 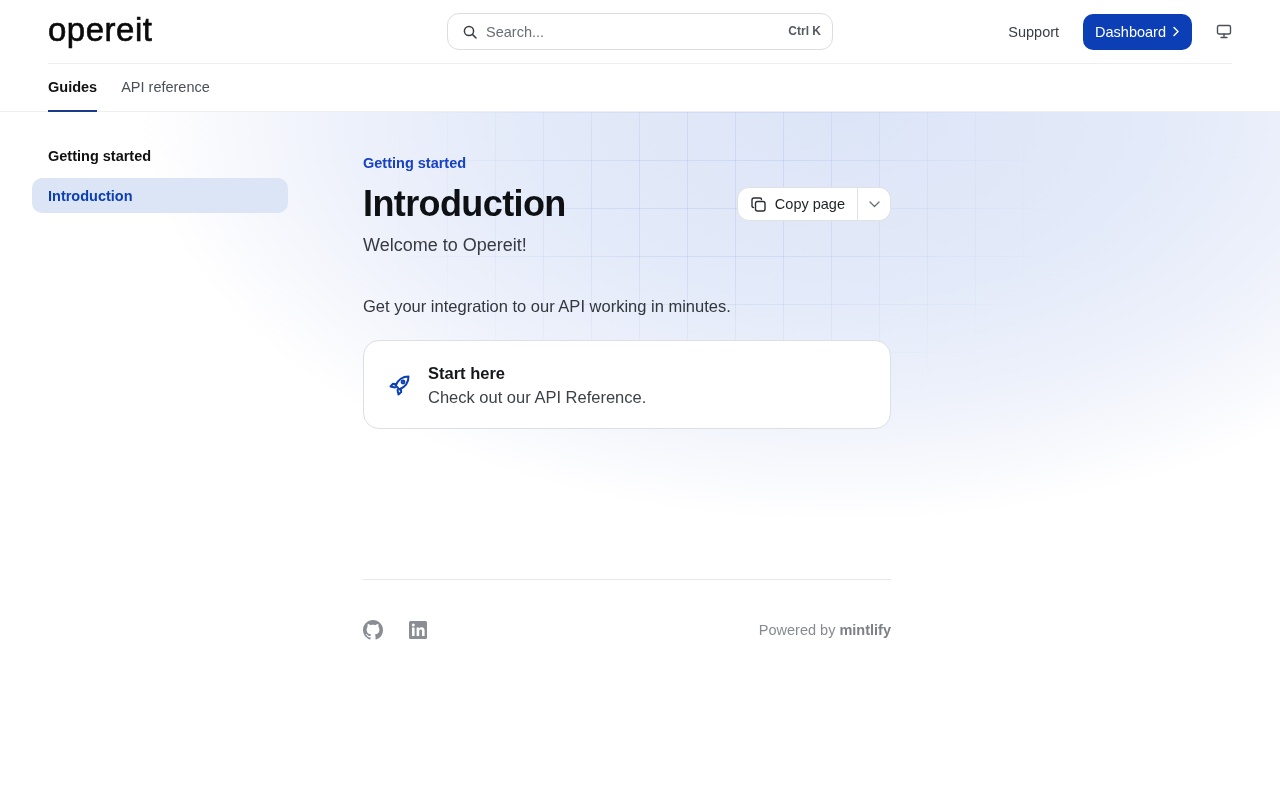 What do you see at coordinates (1034, 31) in the screenshot?
I see `support-link: Support` at bounding box center [1034, 31].